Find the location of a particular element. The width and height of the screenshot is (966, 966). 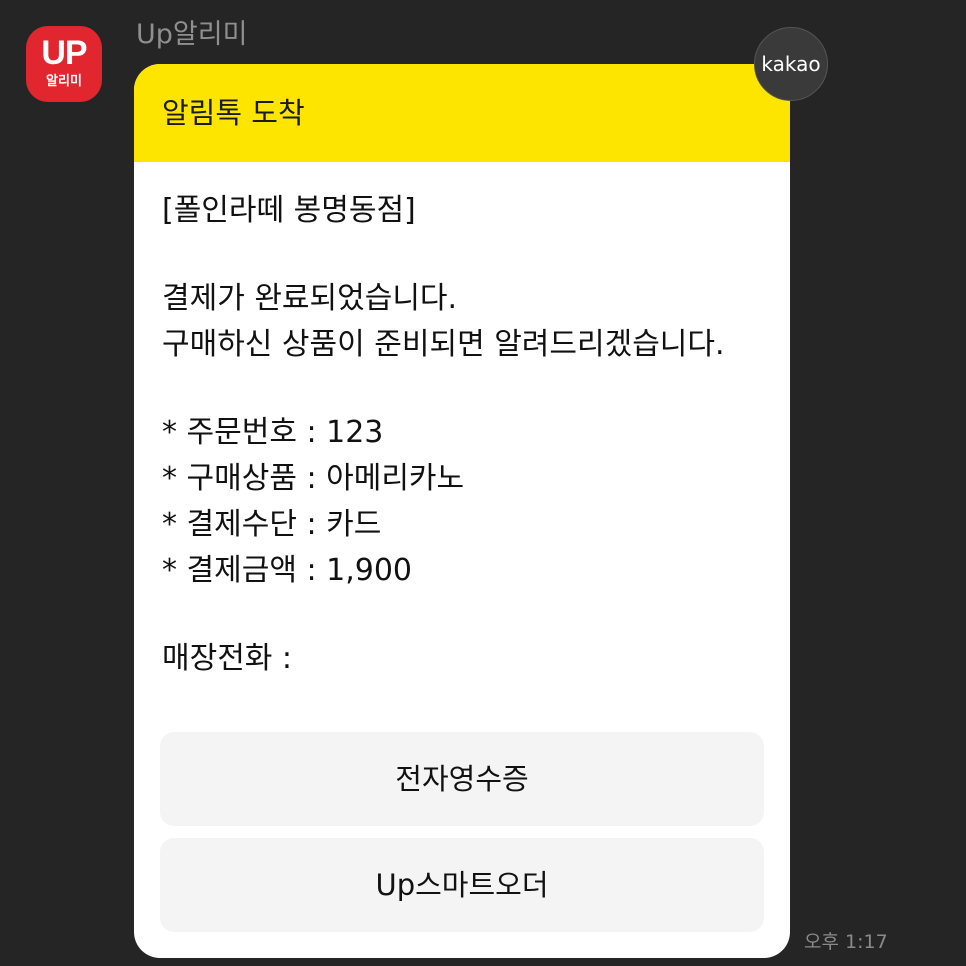

order-number: * 주문번호 : 123 is located at coordinates (273, 432).